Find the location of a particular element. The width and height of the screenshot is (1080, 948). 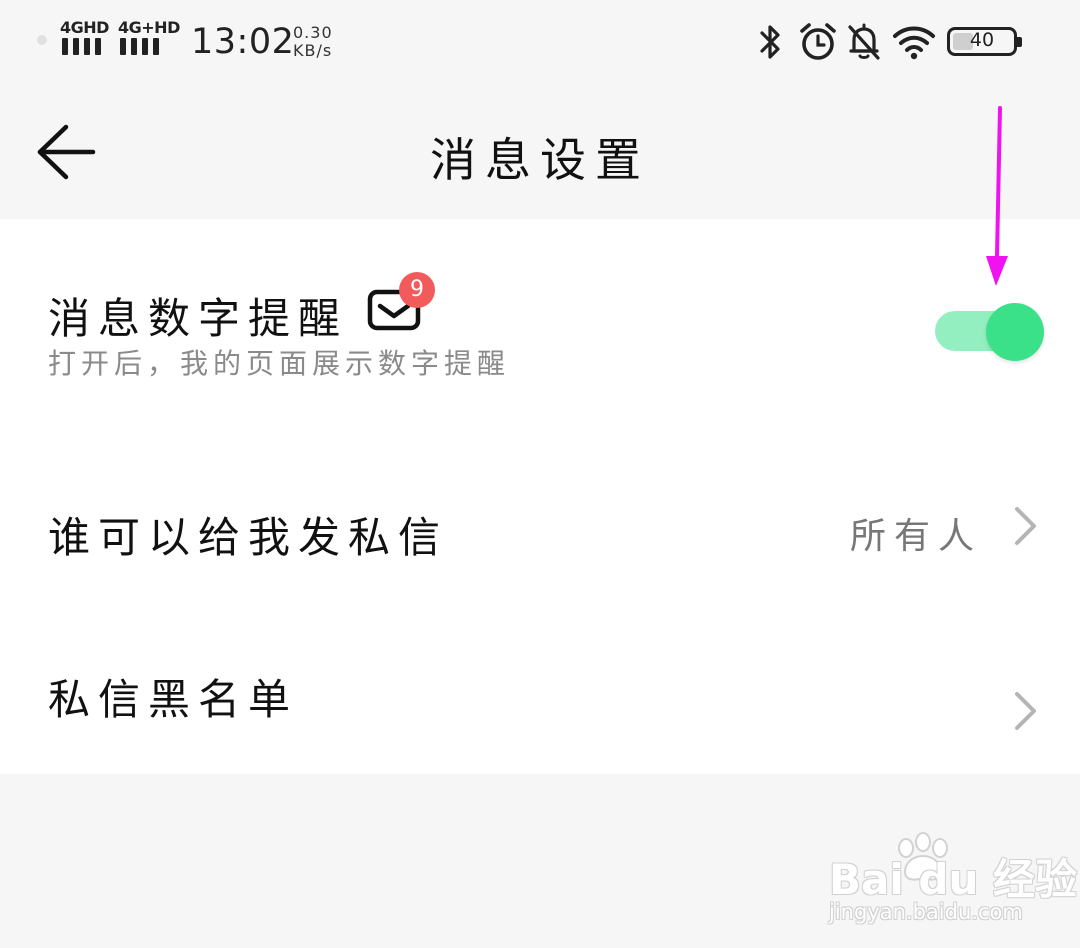

message-count-toggle is located at coordinates (990, 332).